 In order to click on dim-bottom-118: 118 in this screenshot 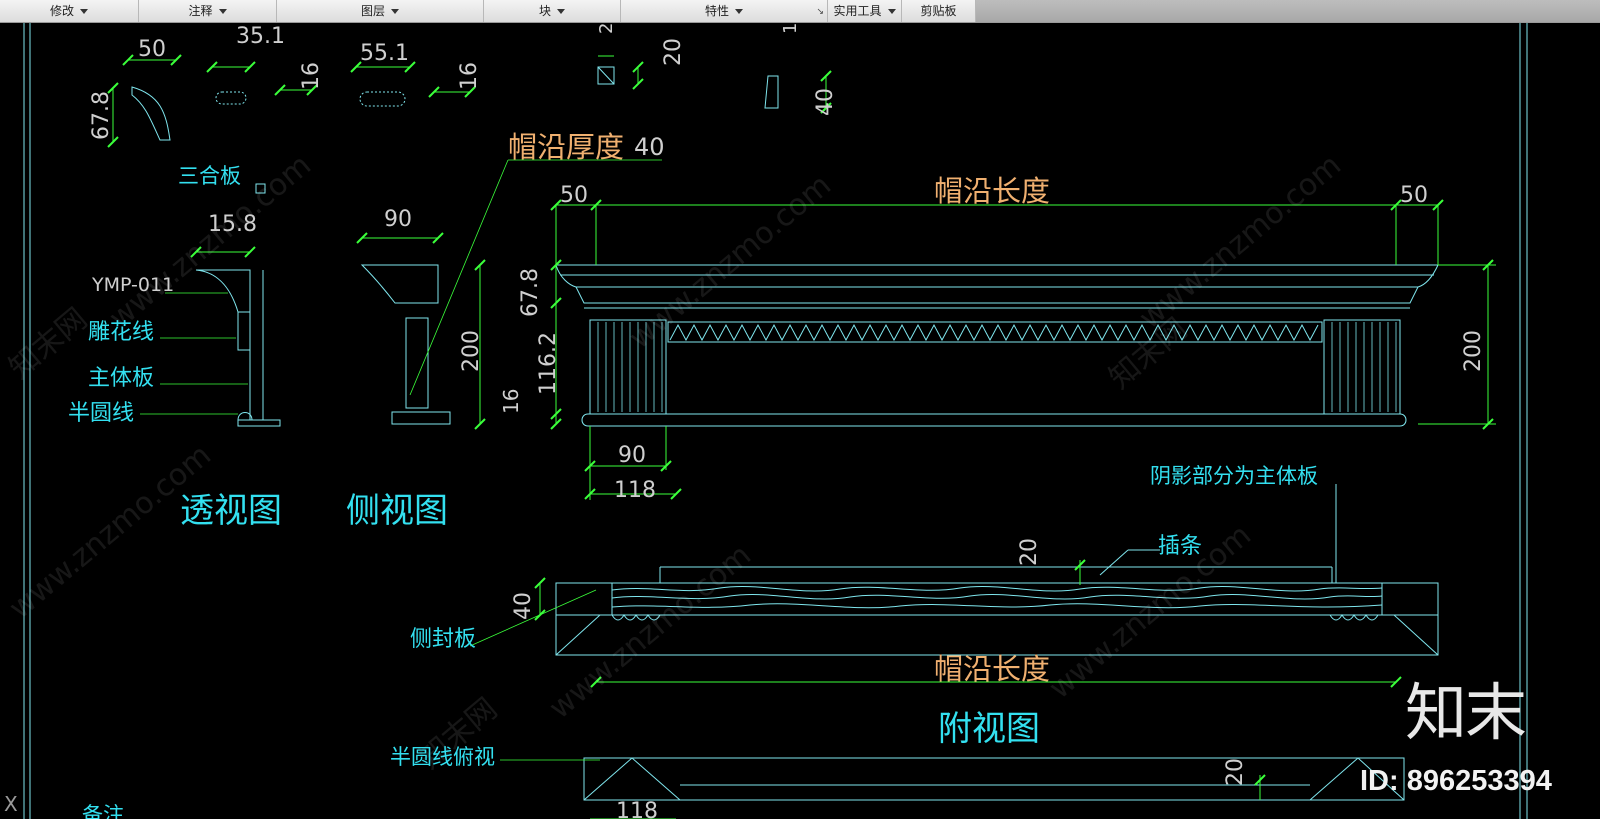, I will do `click(637, 809)`.